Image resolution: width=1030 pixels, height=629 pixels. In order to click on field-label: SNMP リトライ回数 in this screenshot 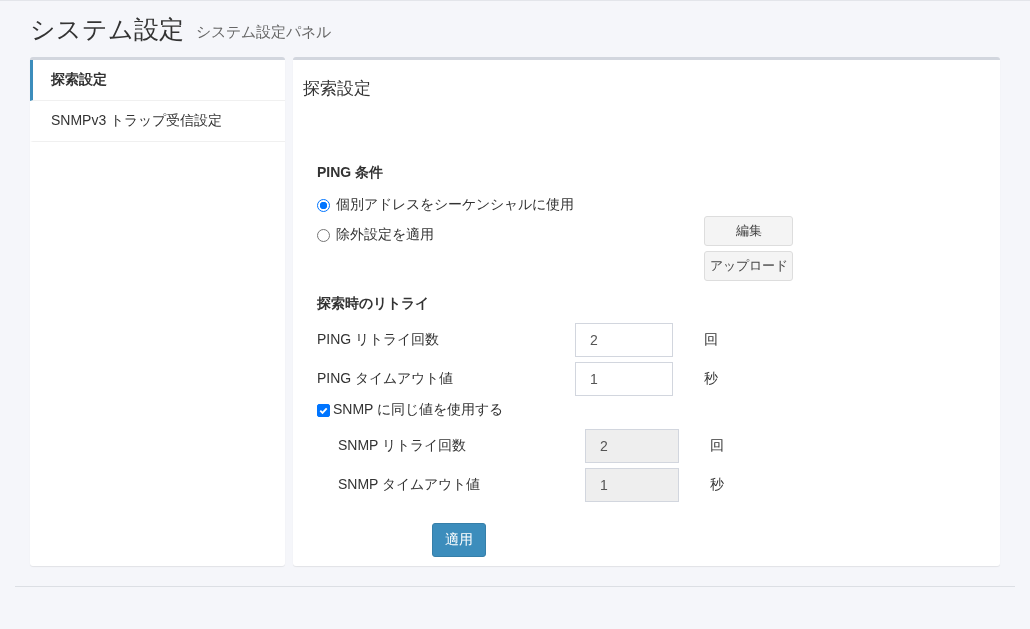, I will do `click(403, 446)`.